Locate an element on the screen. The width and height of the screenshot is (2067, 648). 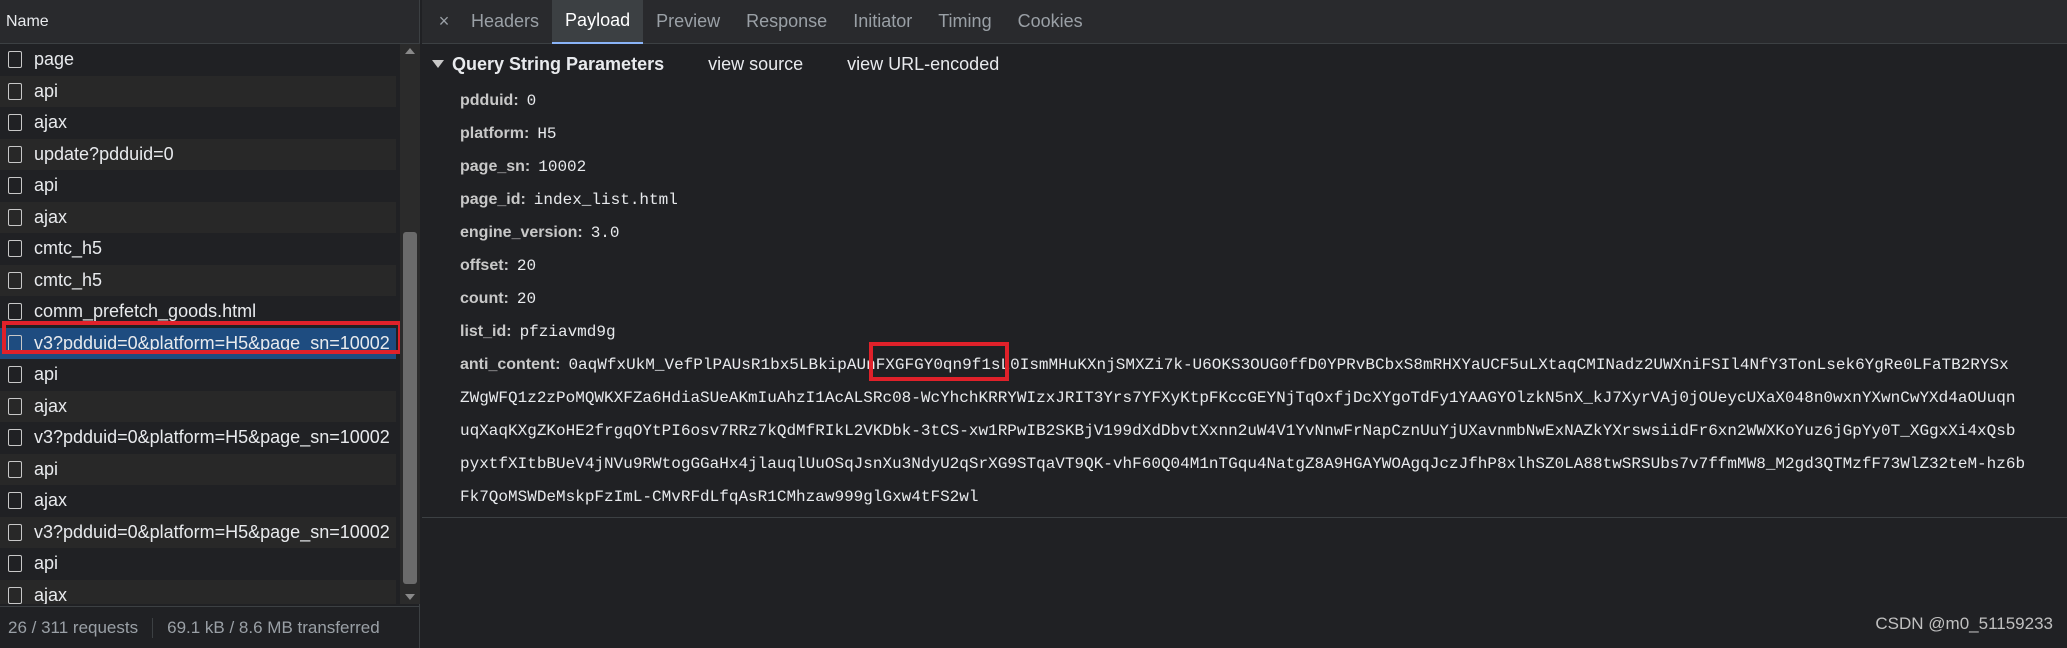
scroll-up-arrow-icon is located at coordinates (410, 51).